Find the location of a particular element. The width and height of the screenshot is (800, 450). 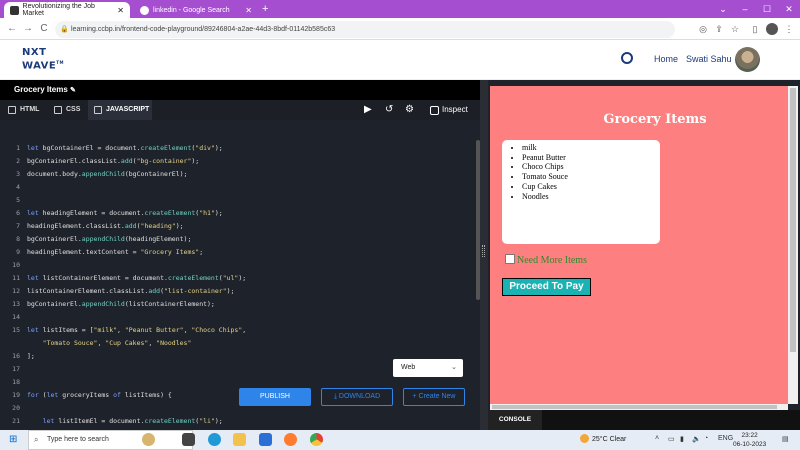

download-button: ⤓ DOWNLOAD is located at coordinates (357, 397).